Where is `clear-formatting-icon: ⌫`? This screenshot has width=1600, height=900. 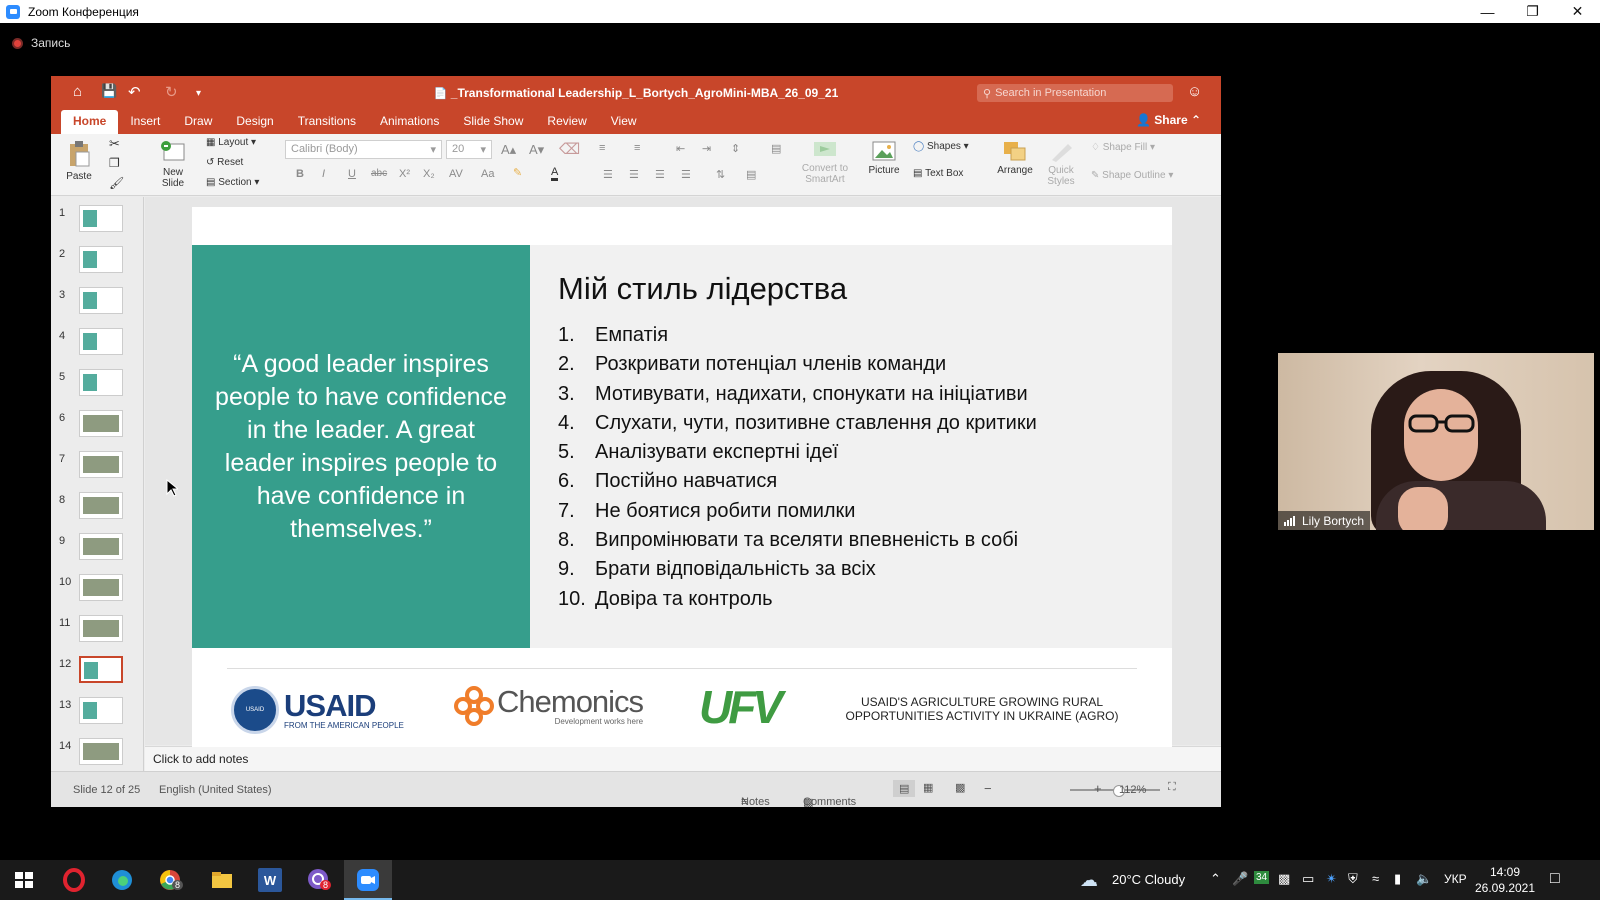 clear-formatting-icon: ⌫ is located at coordinates (569, 149).